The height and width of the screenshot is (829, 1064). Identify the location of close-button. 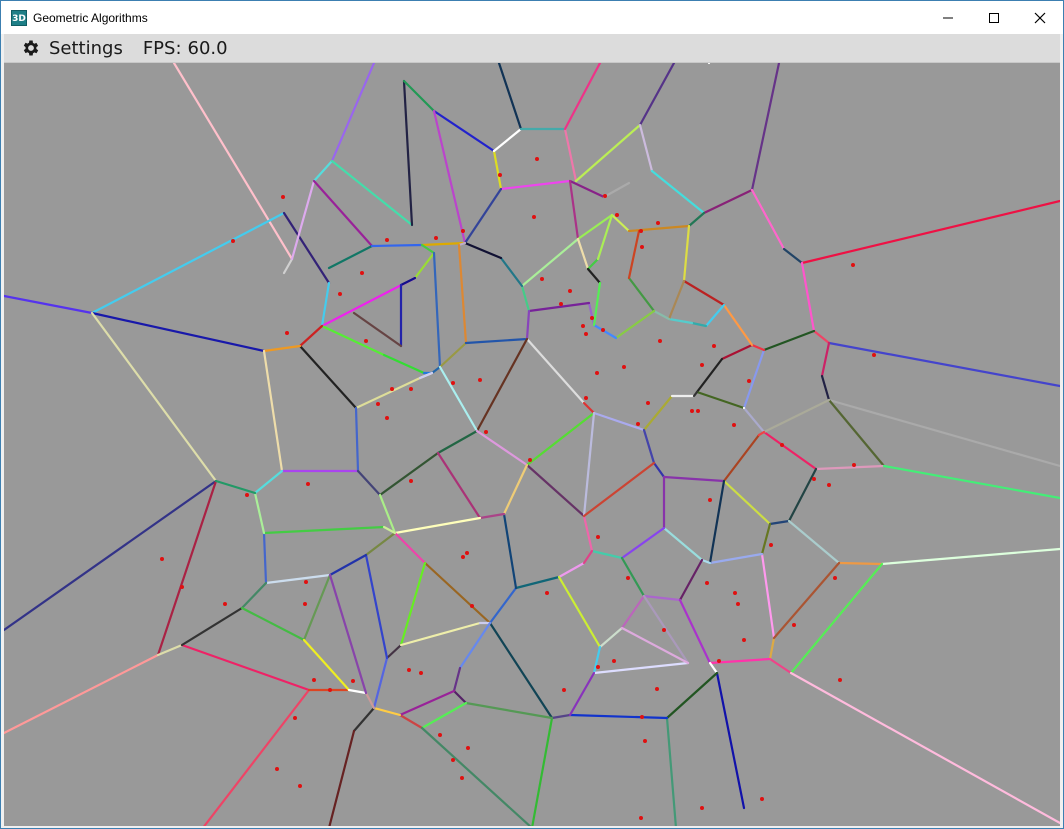
(1040, 17).